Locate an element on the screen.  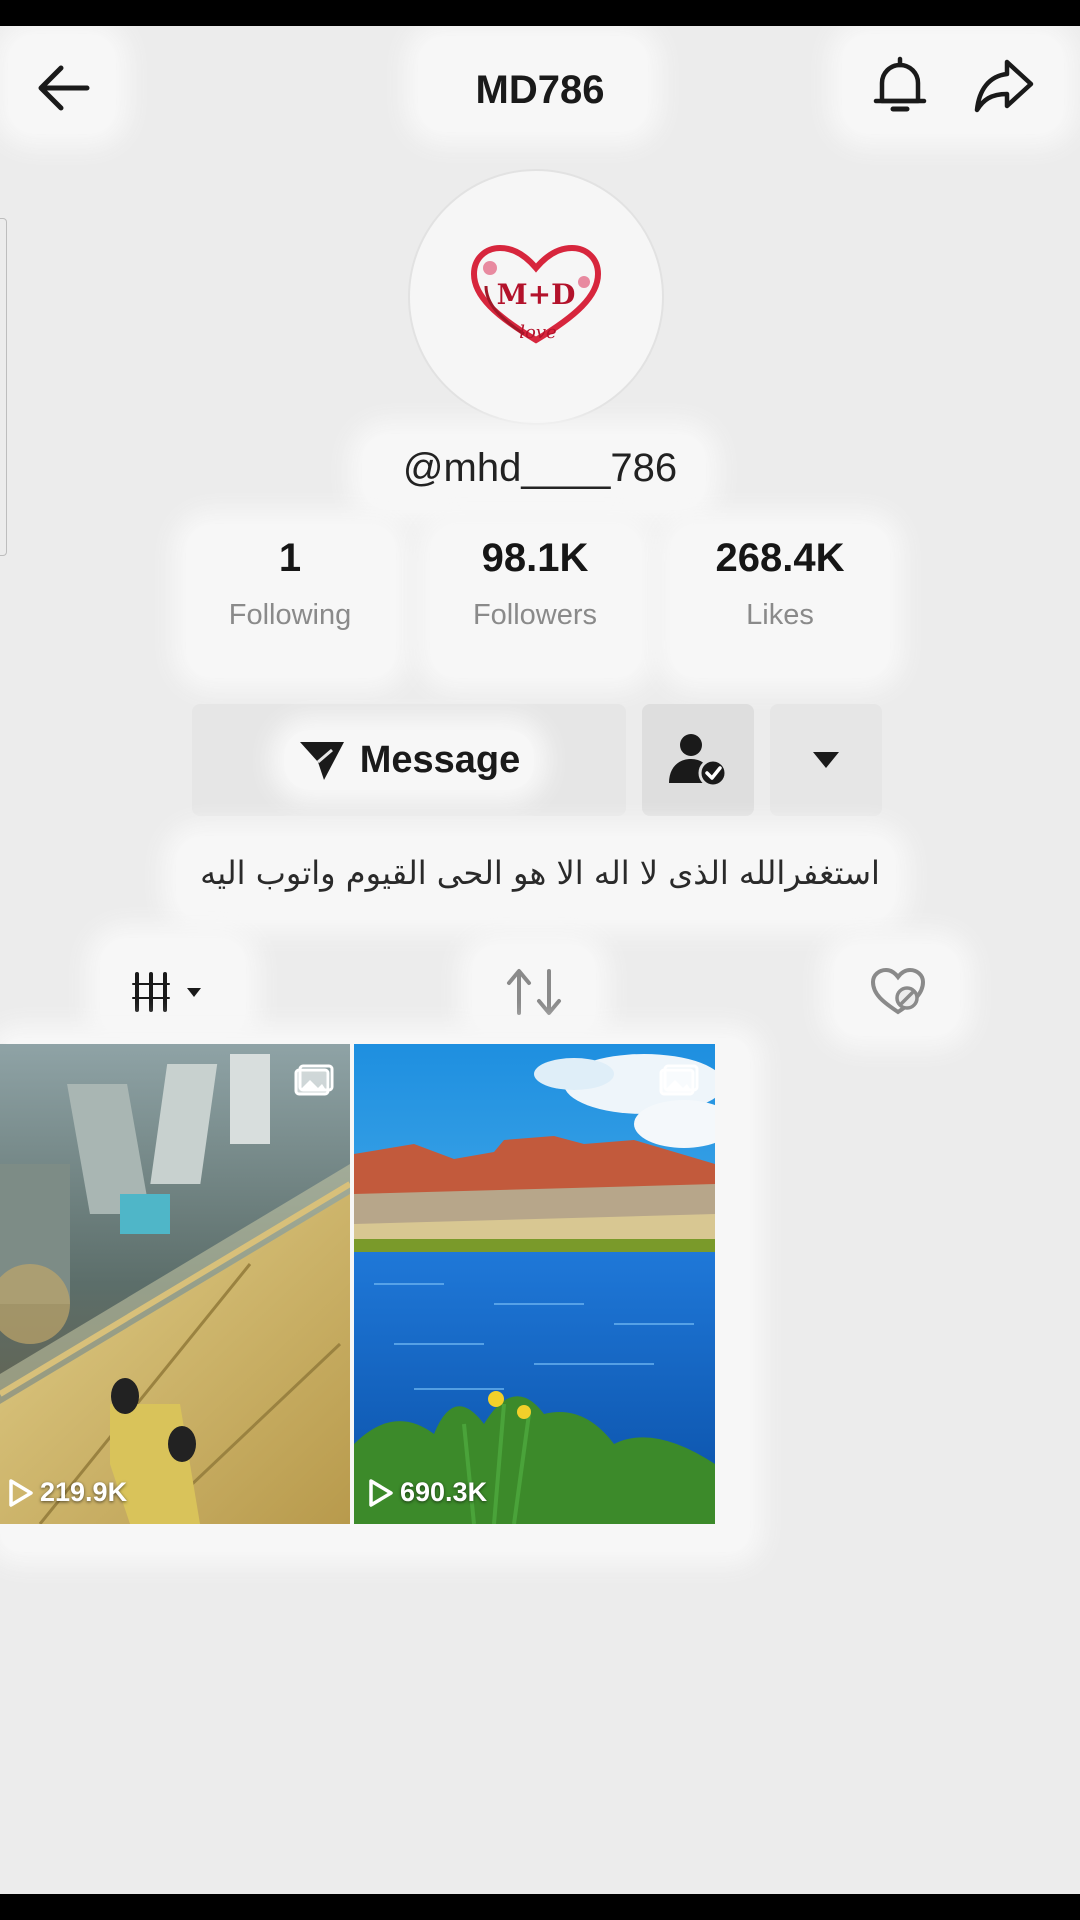
username: @mhd____786 is located at coordinates (540, 468).